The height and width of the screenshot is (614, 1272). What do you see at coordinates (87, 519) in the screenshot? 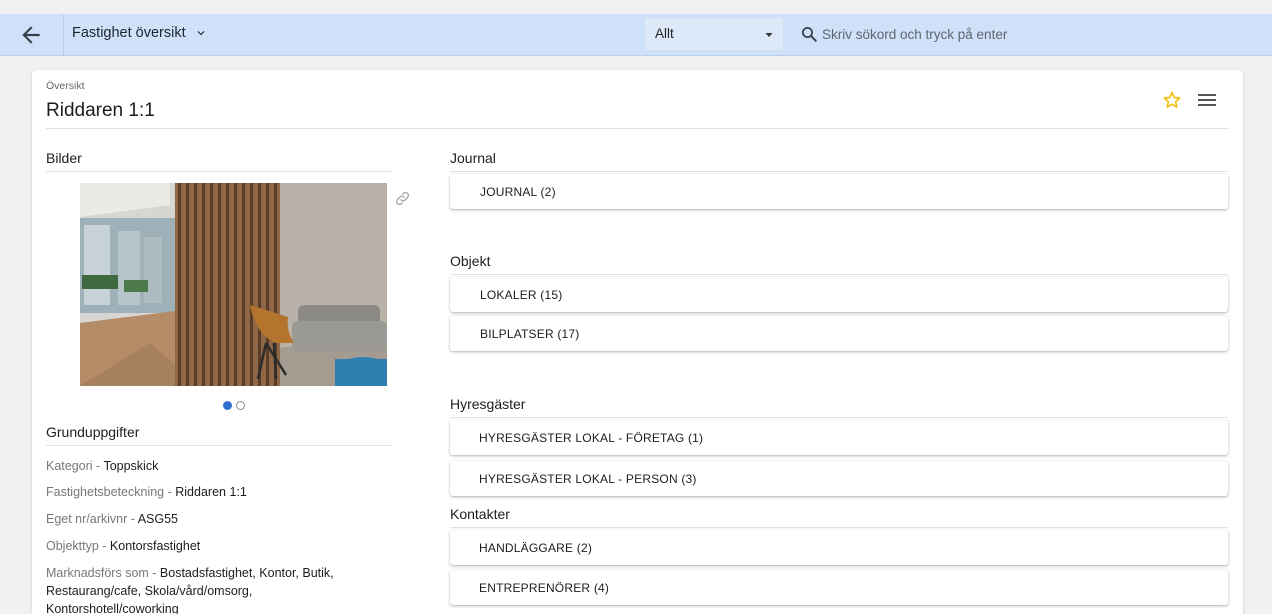
I see `detail-label: Eget nr/arkivnr` at bounding box center [87, 519].